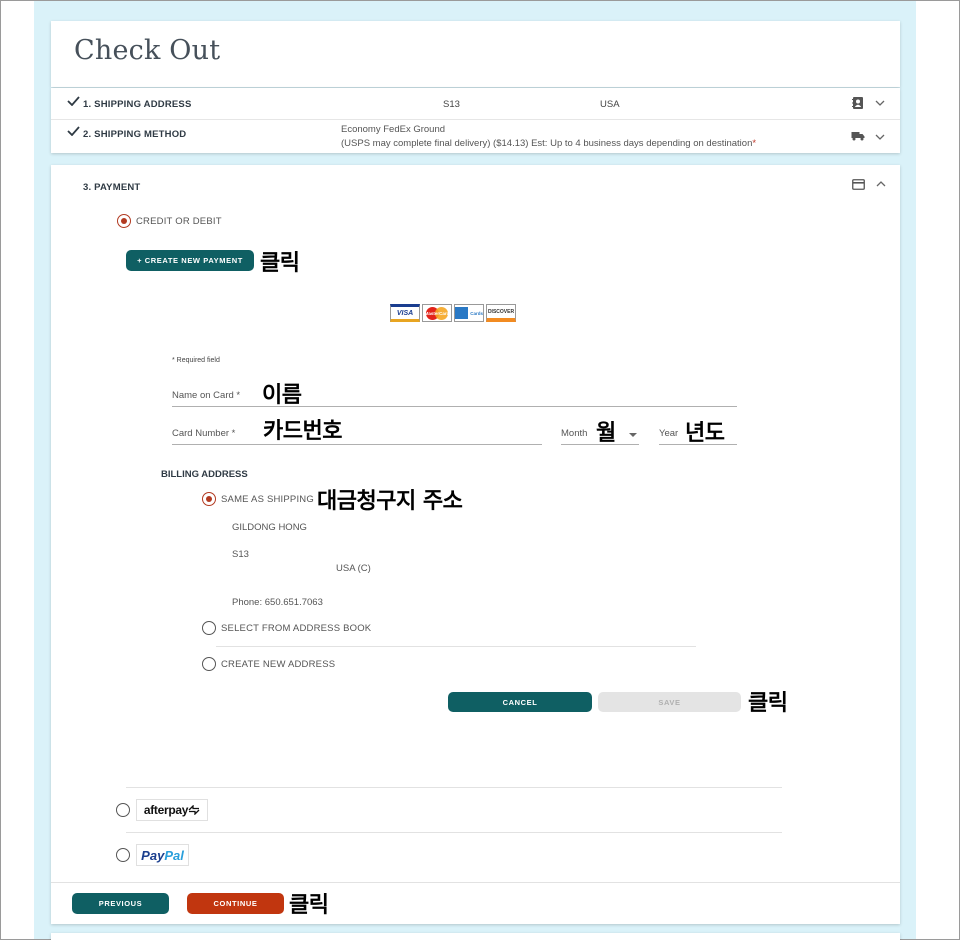 This screenshot has height=940, width=960. What do you see at coordinates (357, 444) in the screenshot?
I see `card-number-input` at bounding box center [357, 444].